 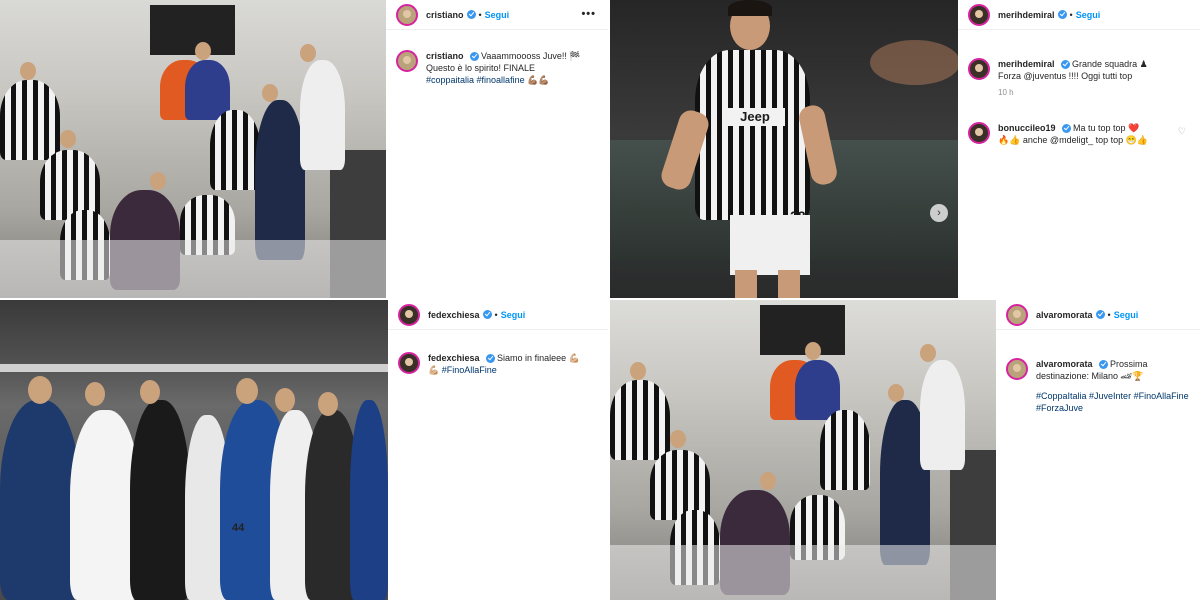 What do you see at coordinates (454, 315) in the screenshot?
I see `username-link: fedexchiesa` at bounding box center [454, 315].